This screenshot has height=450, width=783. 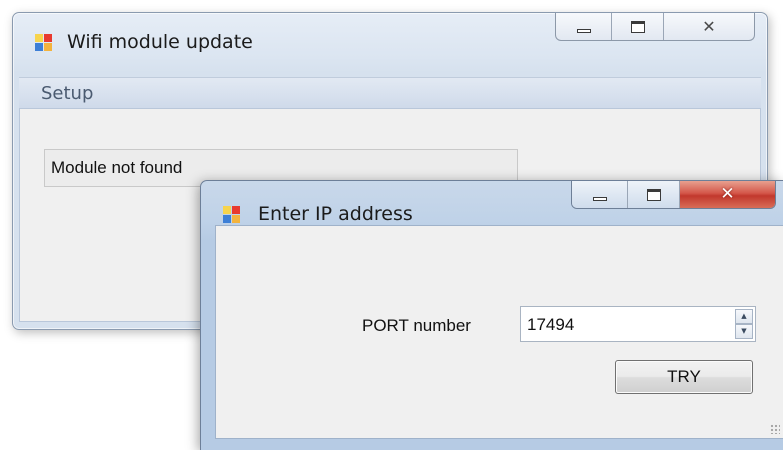 I want to click on main-titlebar: Wifi module update ✕, so click(x=390, y=43).